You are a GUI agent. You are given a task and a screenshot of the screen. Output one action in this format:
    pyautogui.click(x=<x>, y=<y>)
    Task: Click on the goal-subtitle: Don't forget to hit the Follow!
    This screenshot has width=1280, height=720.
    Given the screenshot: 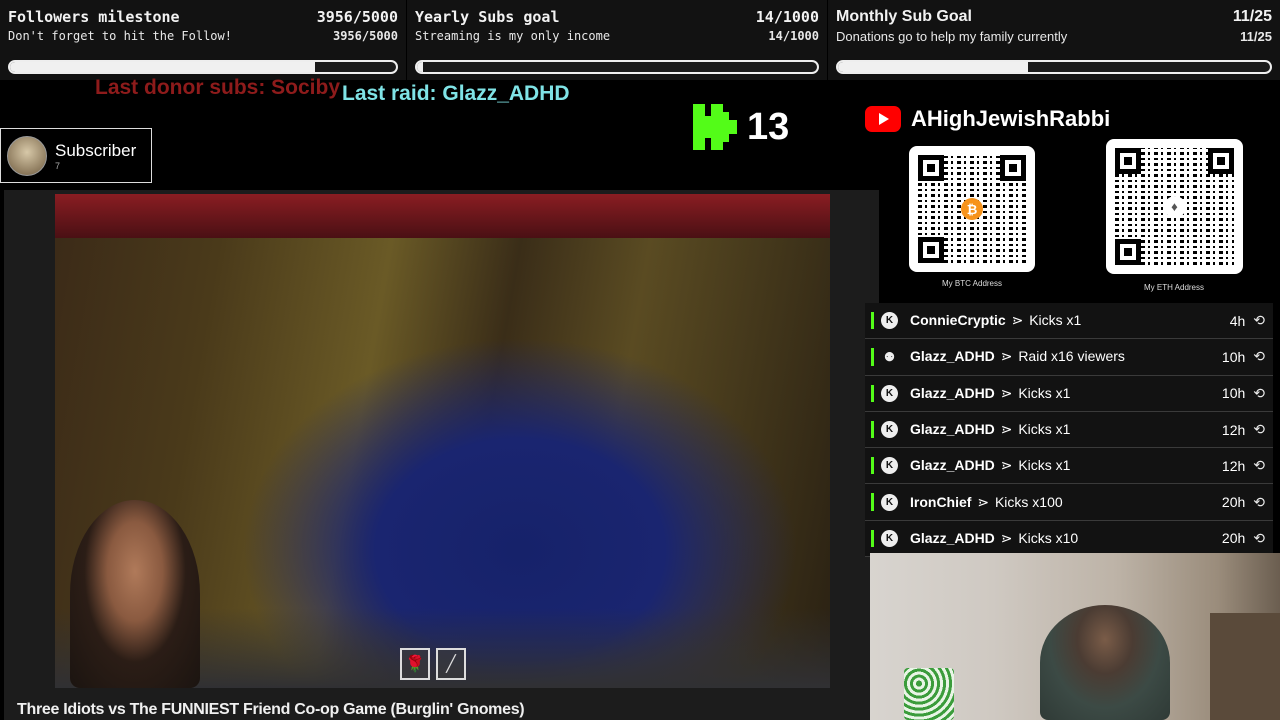 What is the action you would take?
    pyautogui.click(x=120, y=36)
    